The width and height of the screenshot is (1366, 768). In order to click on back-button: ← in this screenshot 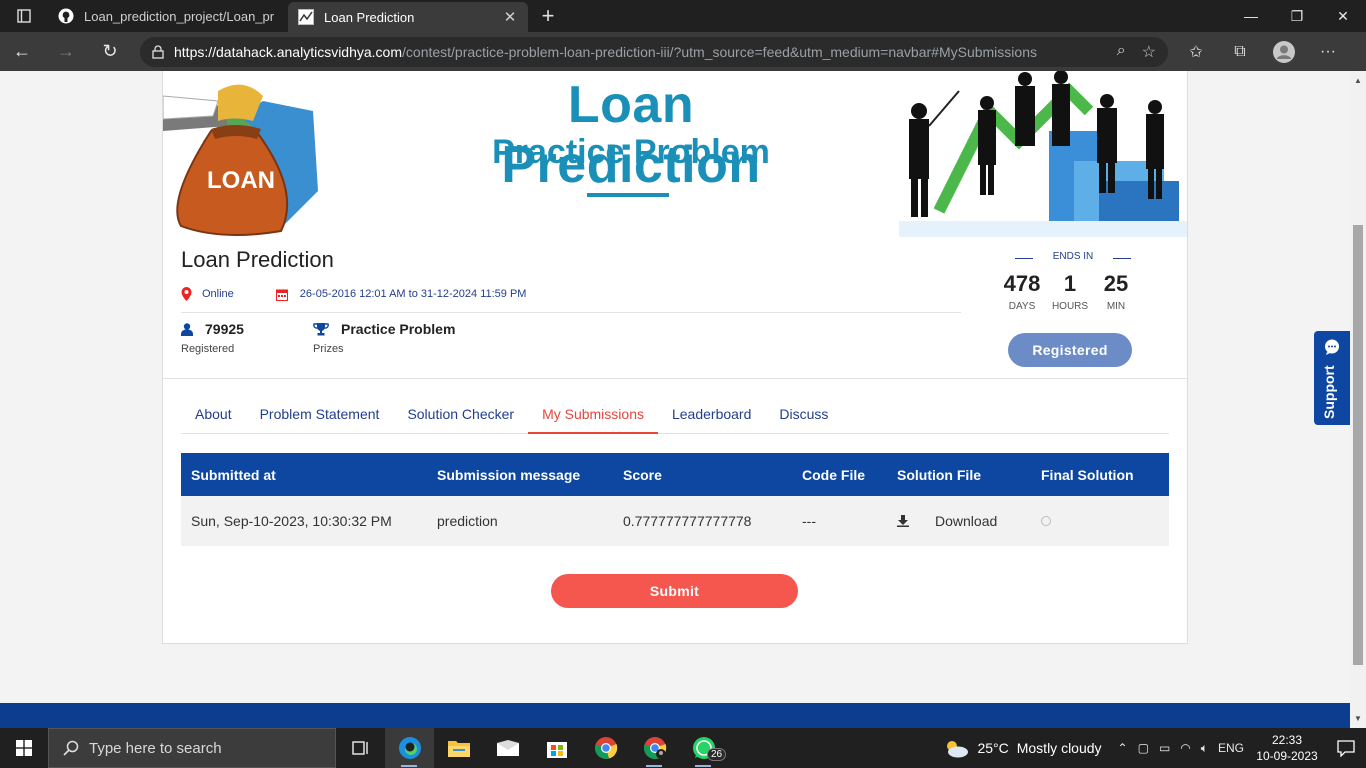, I will do `click(22, 51)`.